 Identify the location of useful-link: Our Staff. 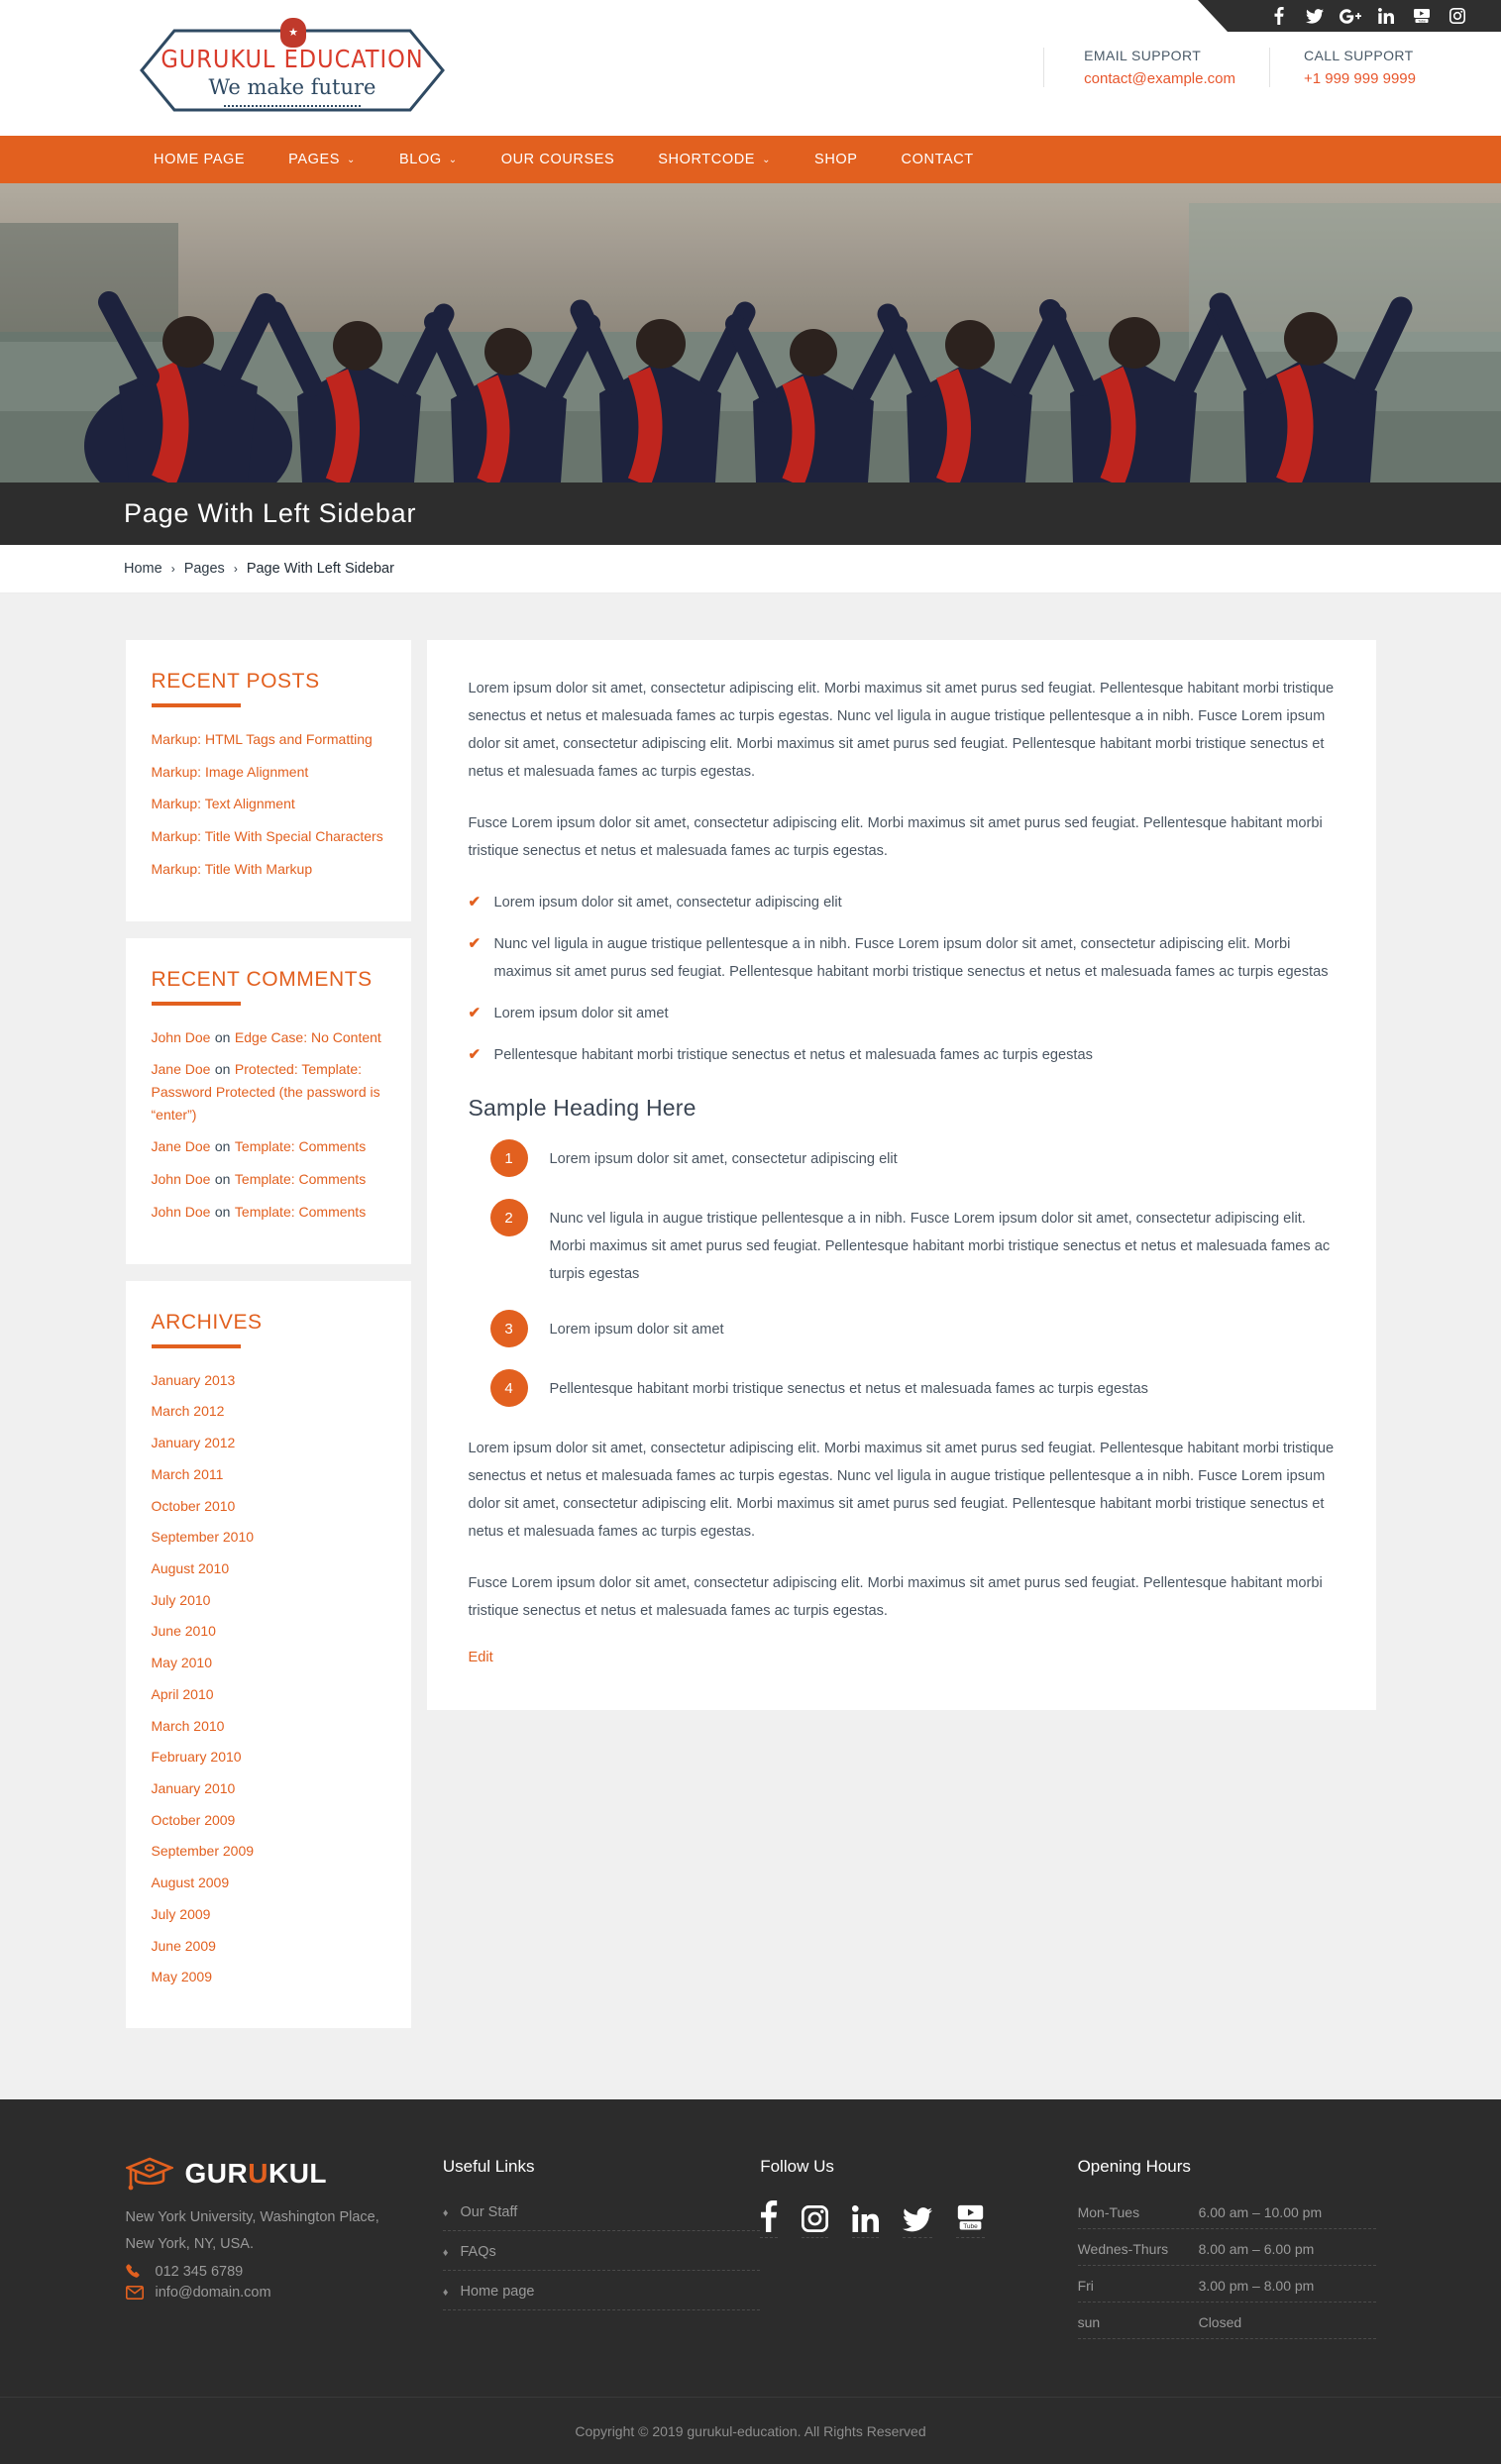
(488, 2212).